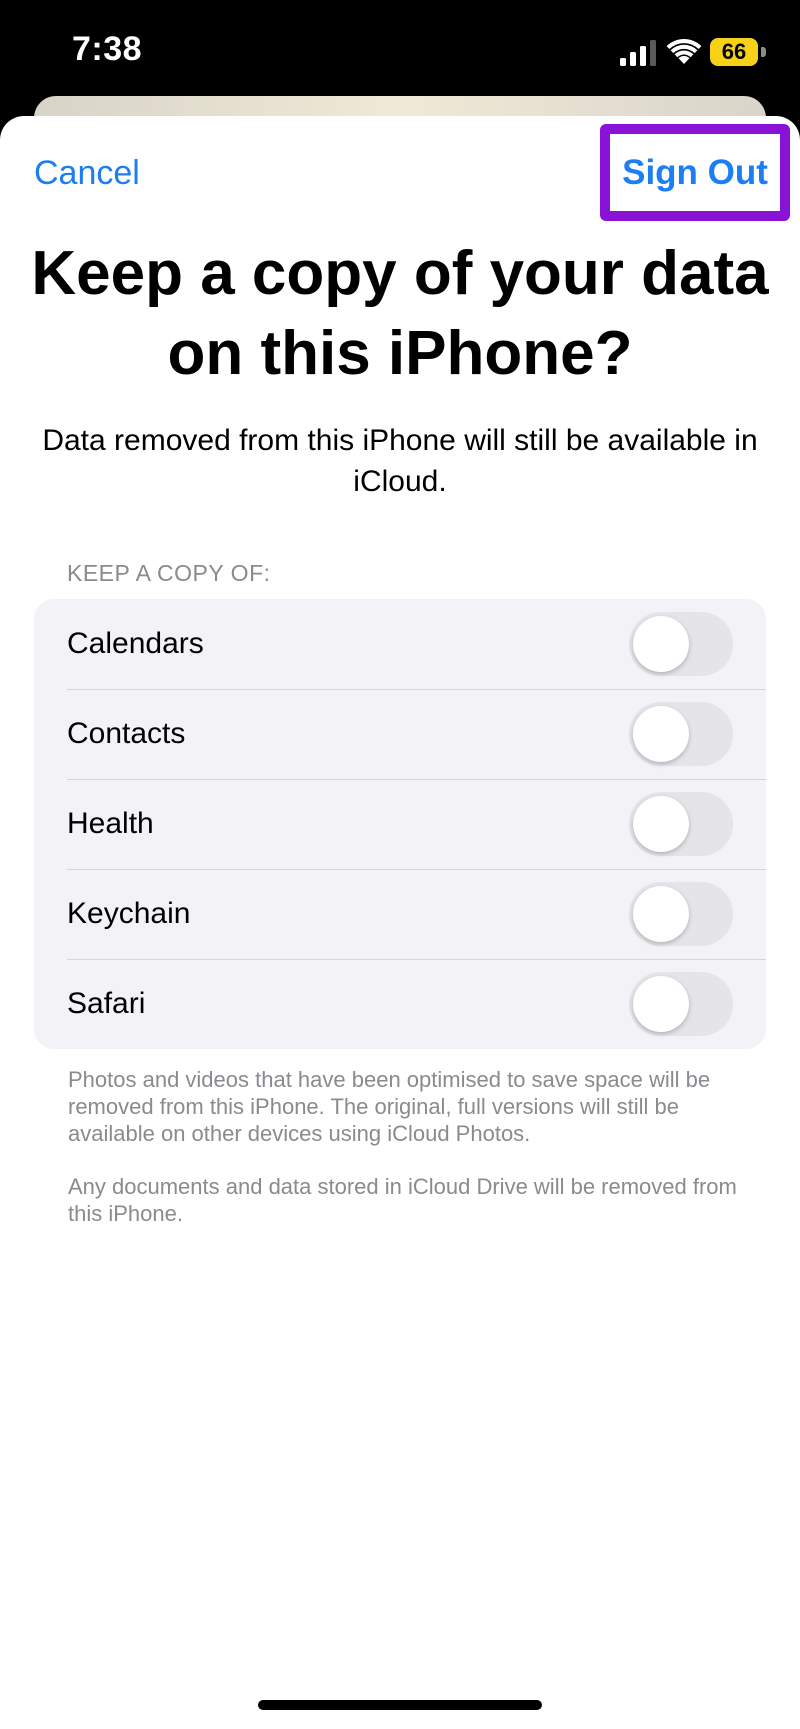  What do you see at coordinates (400, 1705) in the screenshot?
I see `home-indicator` at bounding box center [400, 1705].